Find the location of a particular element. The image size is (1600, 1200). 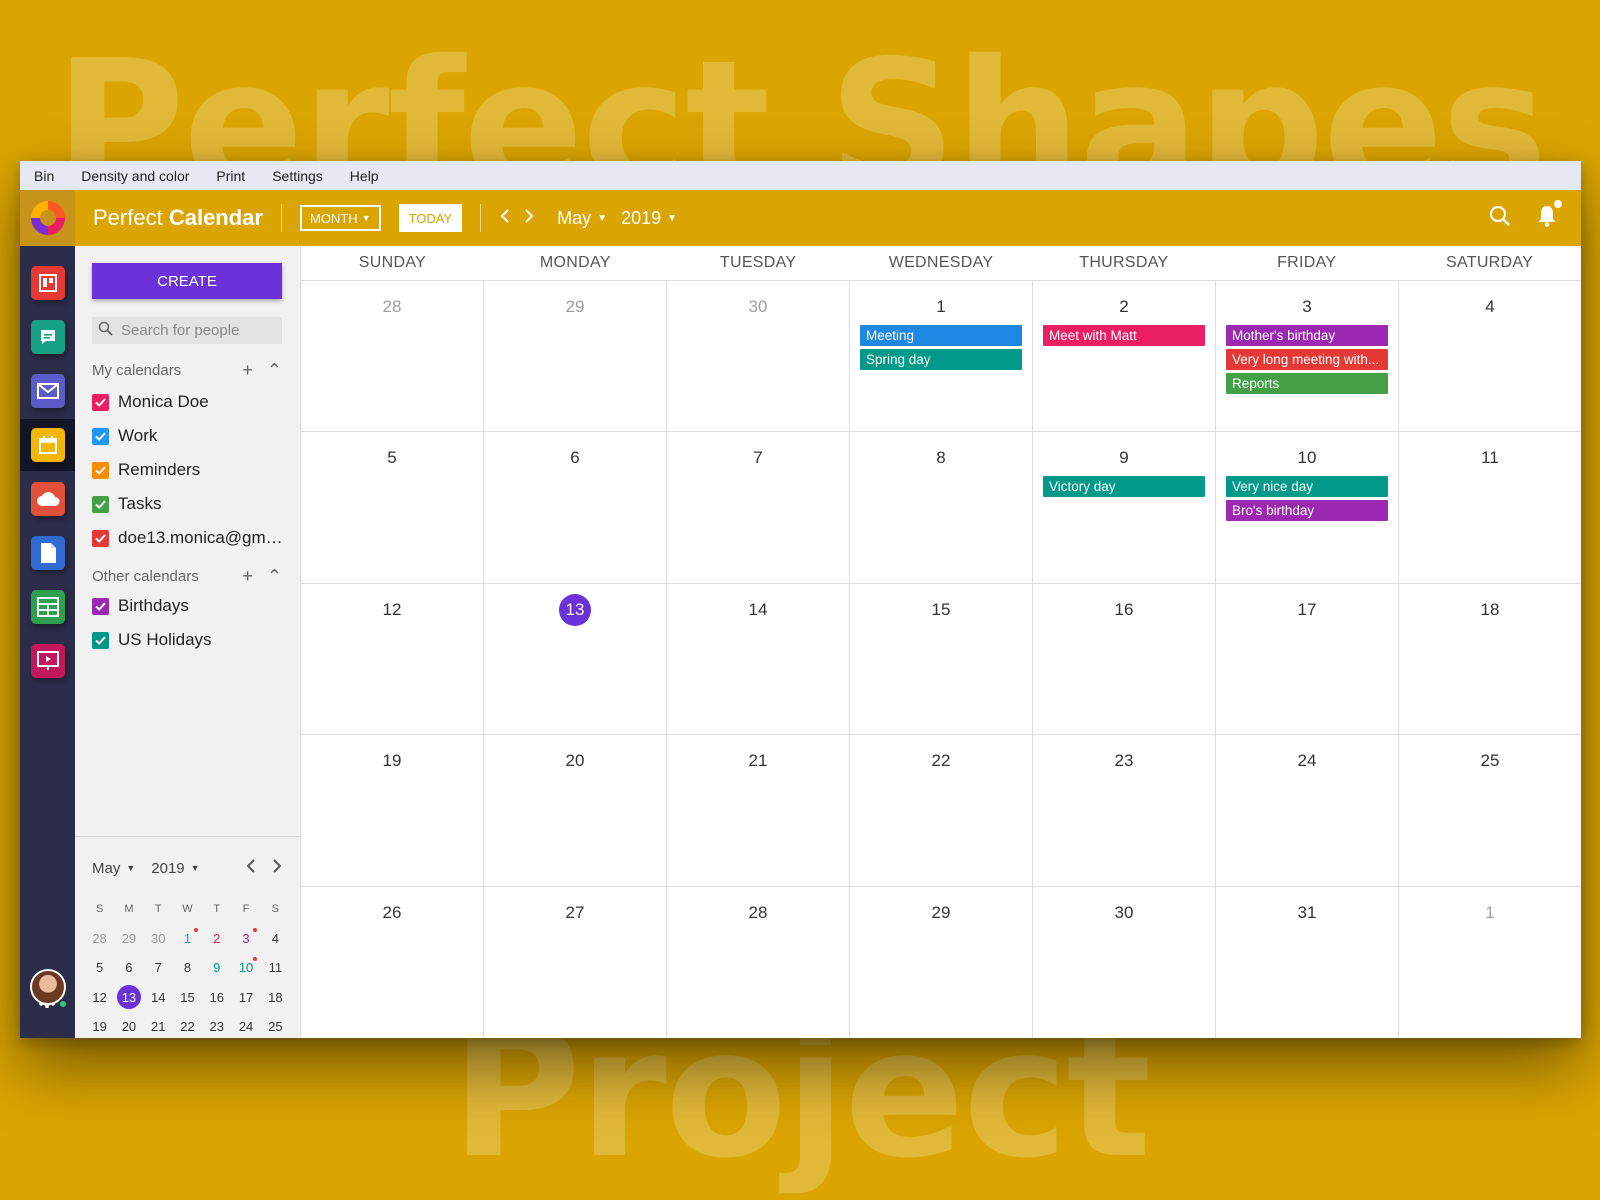

day-cell: 10 Very nice day Bro's birthday is located at coordinates (1307, 507).